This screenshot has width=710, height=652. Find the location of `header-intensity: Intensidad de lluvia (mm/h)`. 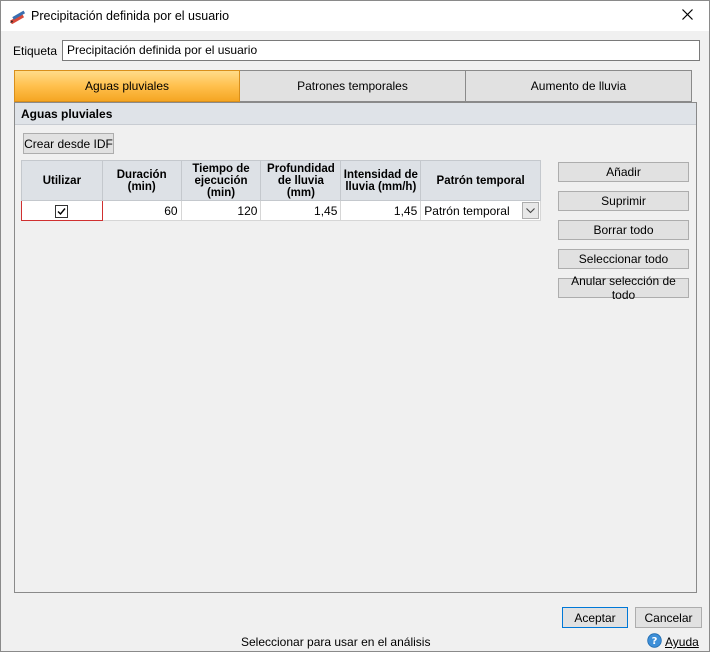

header-intensity: Intensidad de lluvia (mm/h) is located at coordinates (381, 180).